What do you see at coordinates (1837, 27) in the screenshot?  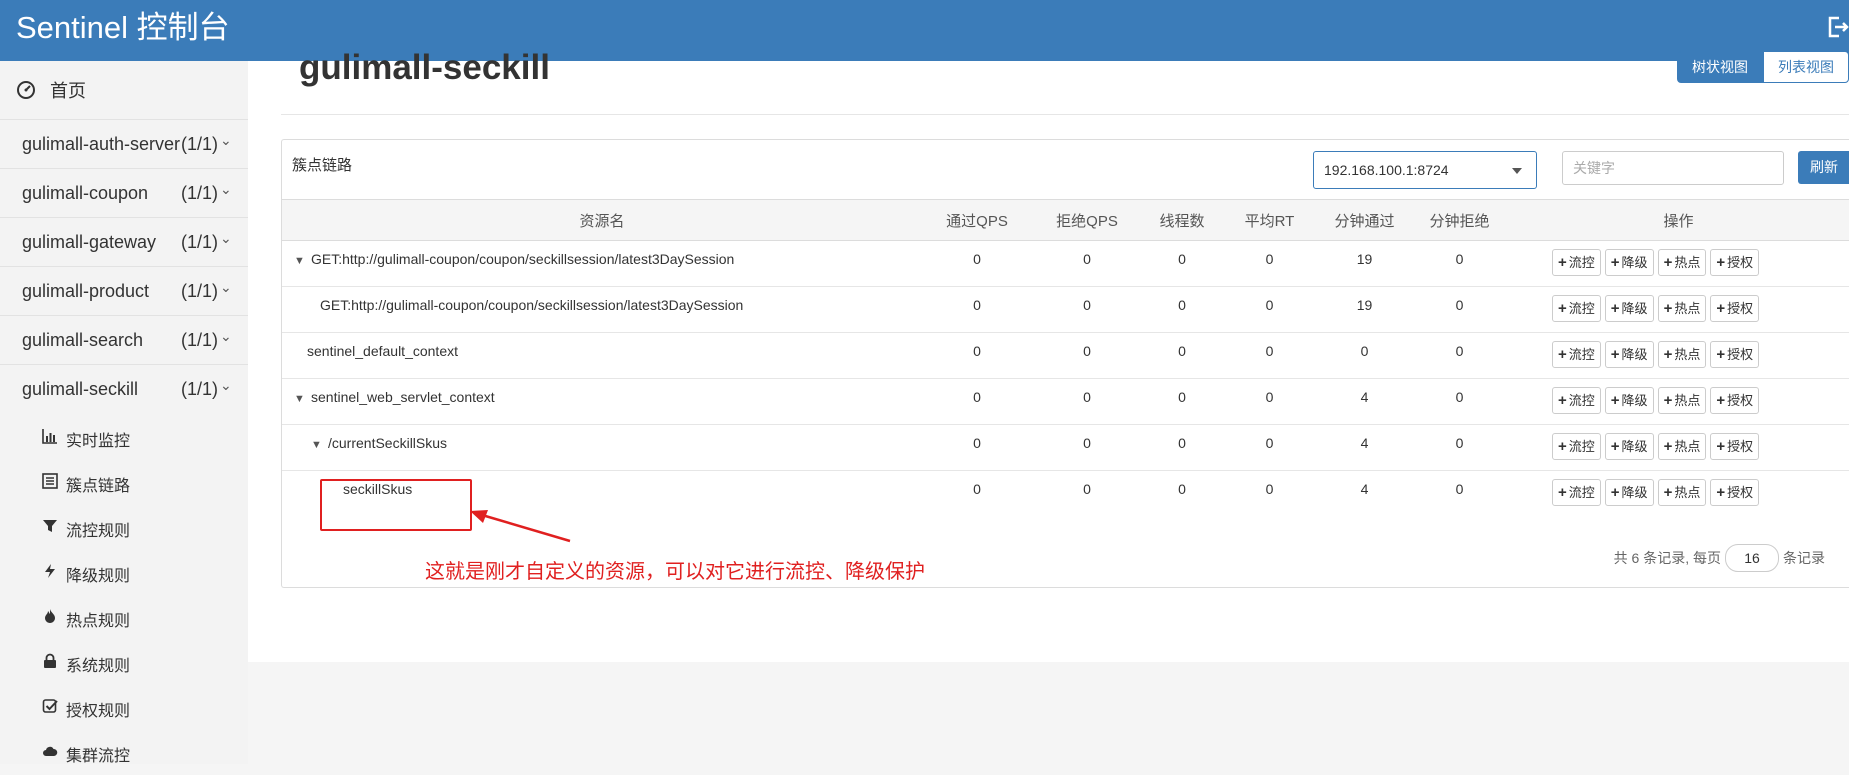 I see `sign-out-icon` at bounding box center [1837, 27].